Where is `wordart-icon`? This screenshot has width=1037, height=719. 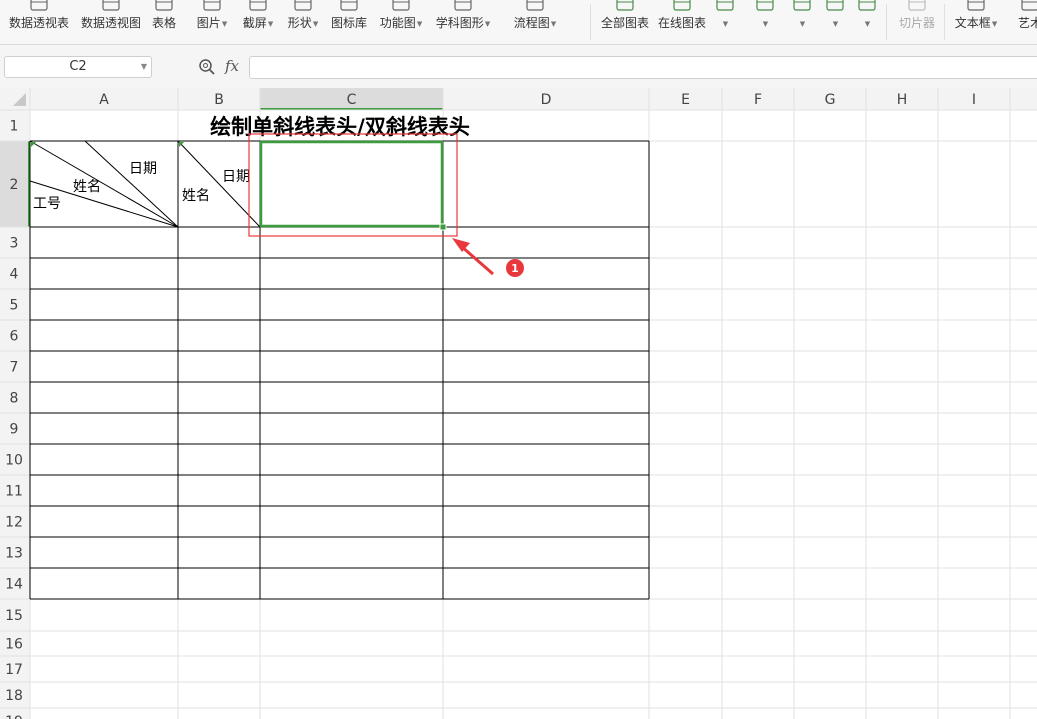 wordart-icon is located at coordinates (1023, 7).